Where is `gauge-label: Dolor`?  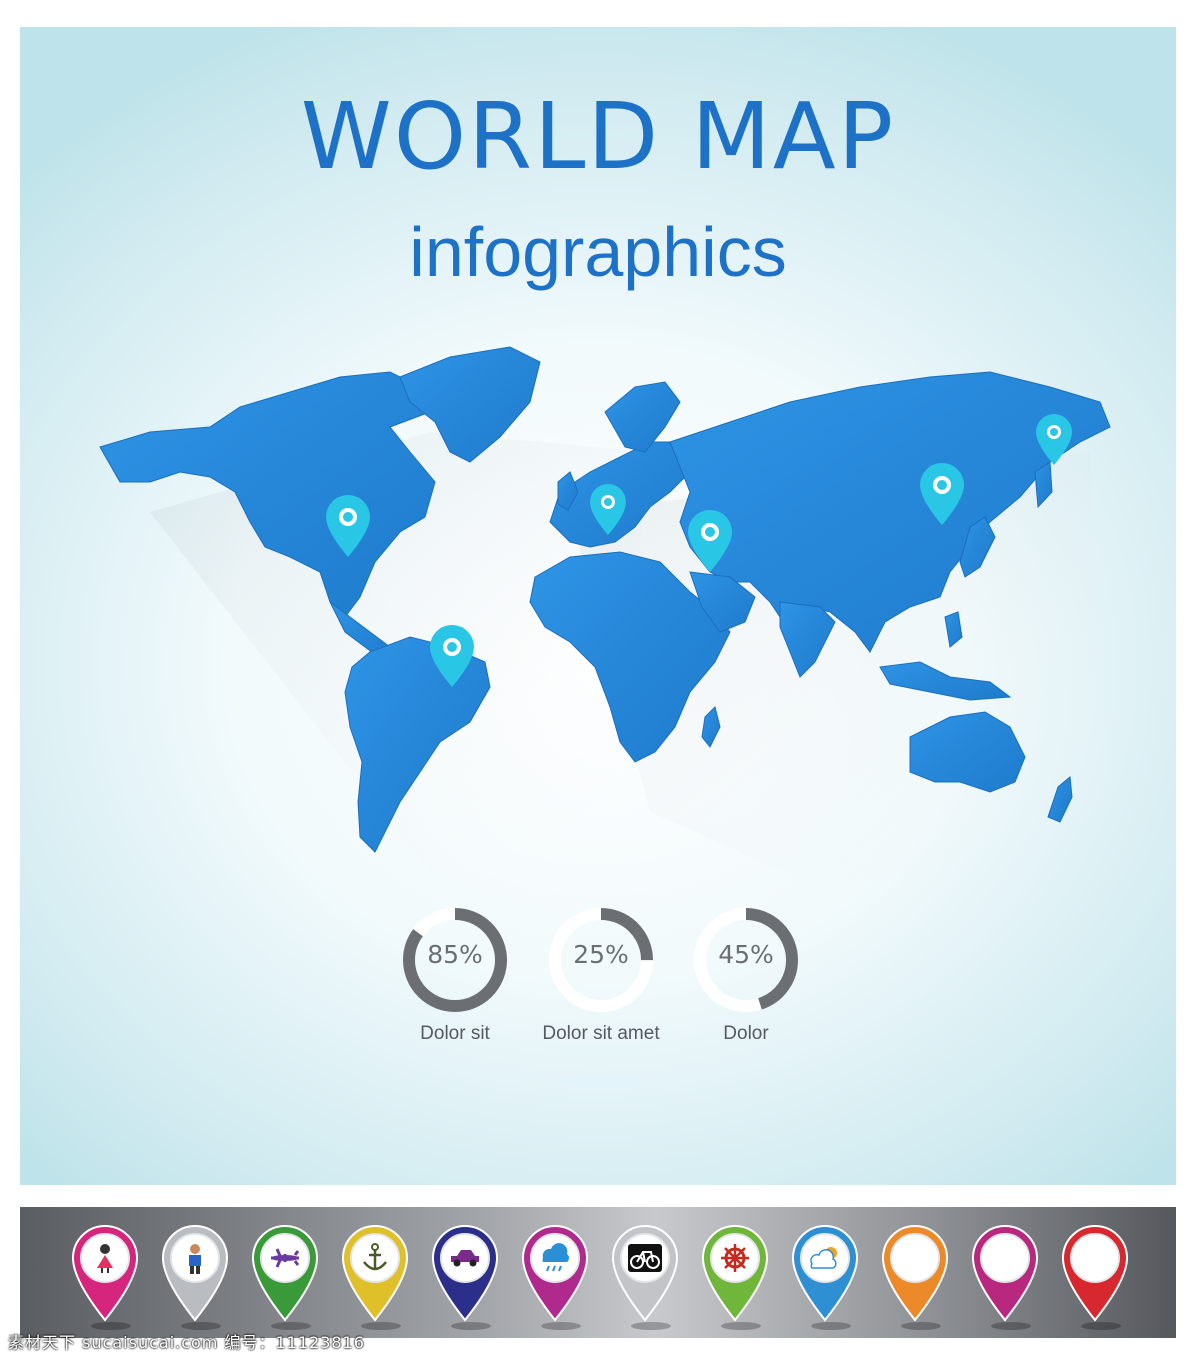
gauge-label: Dolor is located at coordinates (746, 1033).